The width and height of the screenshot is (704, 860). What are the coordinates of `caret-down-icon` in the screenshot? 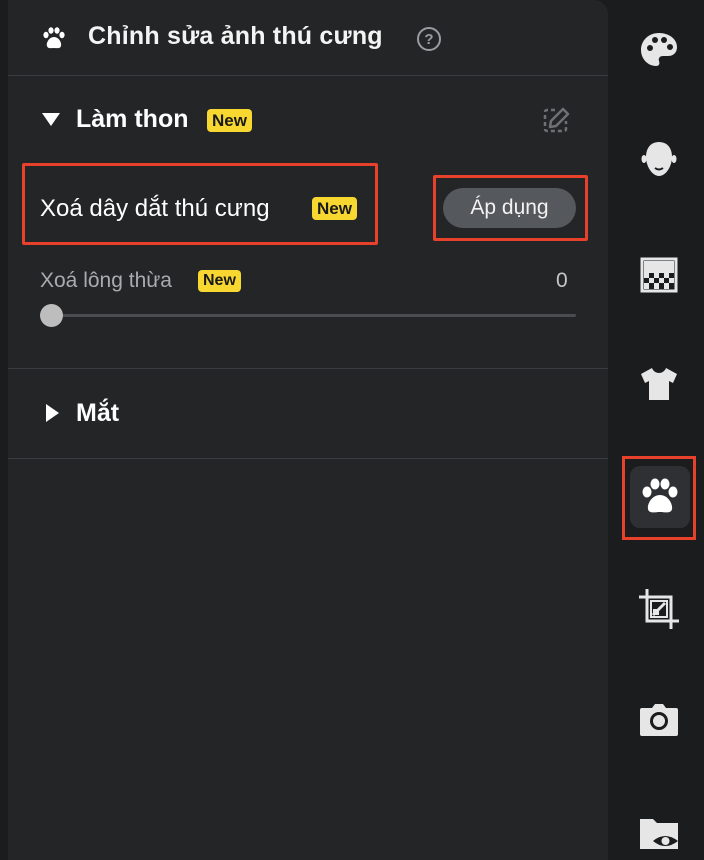 It's located at (51, 119).